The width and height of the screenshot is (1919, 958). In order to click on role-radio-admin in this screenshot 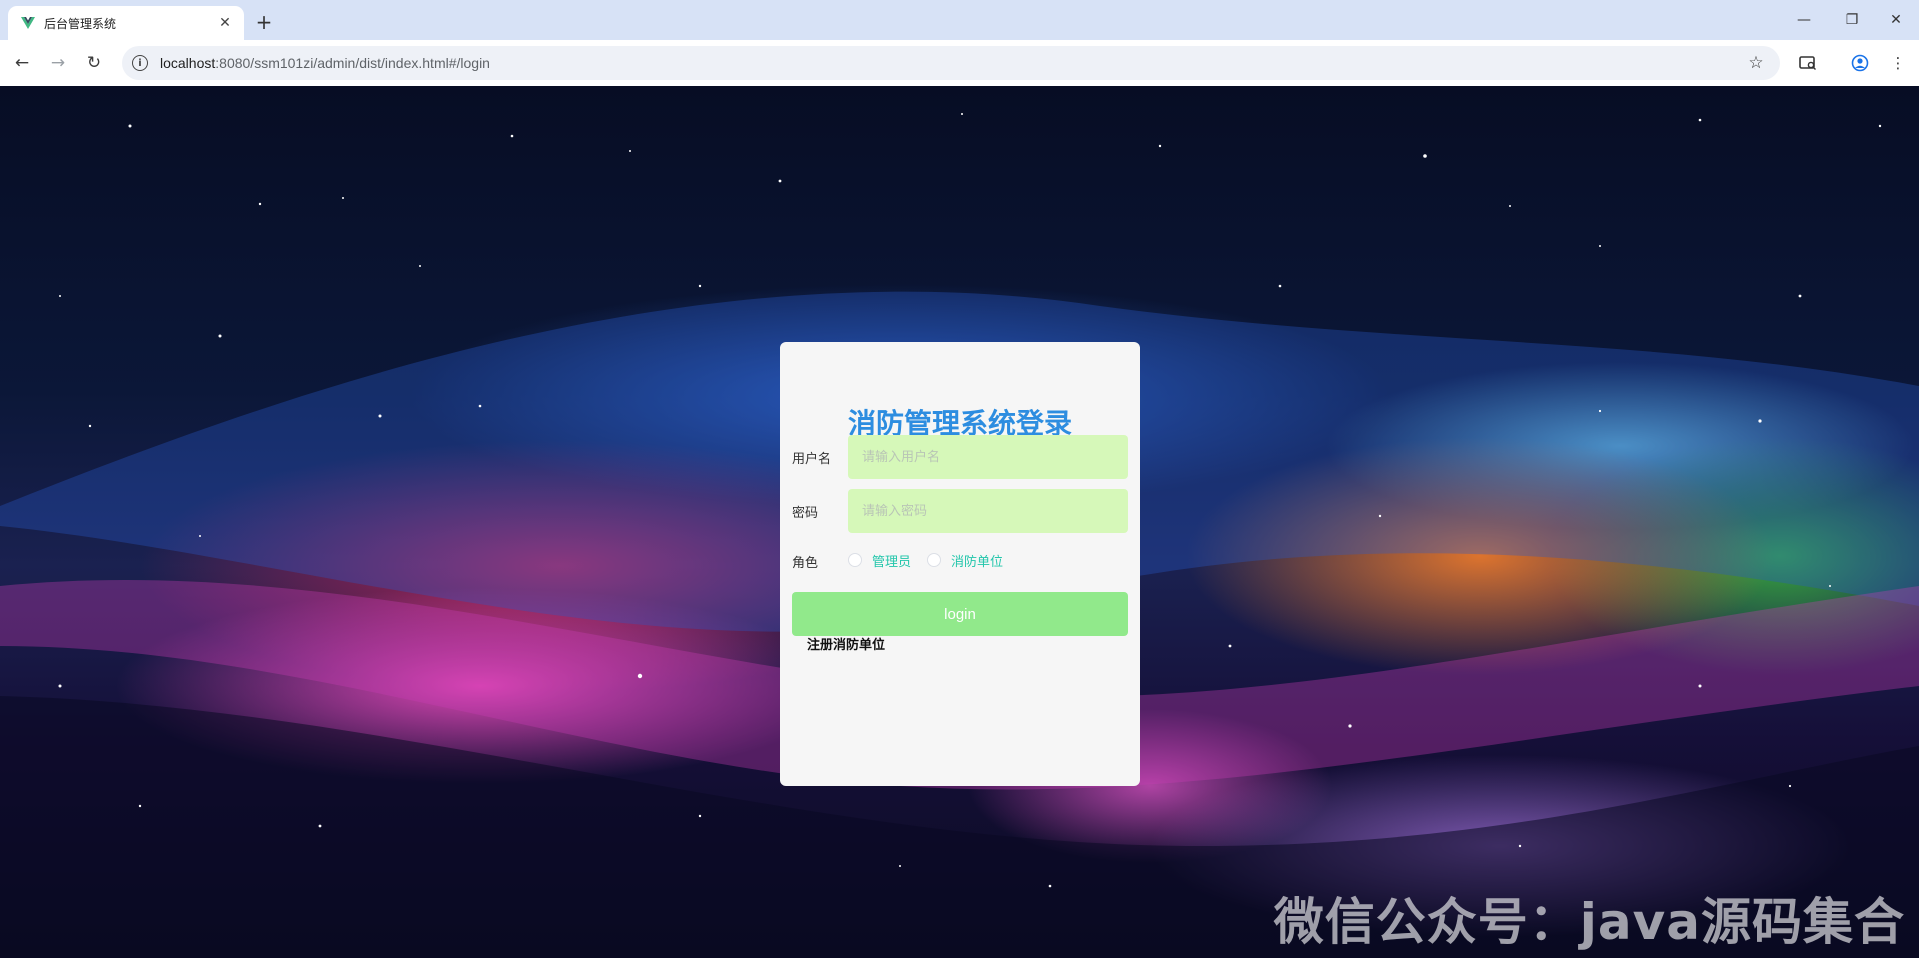, I will do `click(855, 560)`.